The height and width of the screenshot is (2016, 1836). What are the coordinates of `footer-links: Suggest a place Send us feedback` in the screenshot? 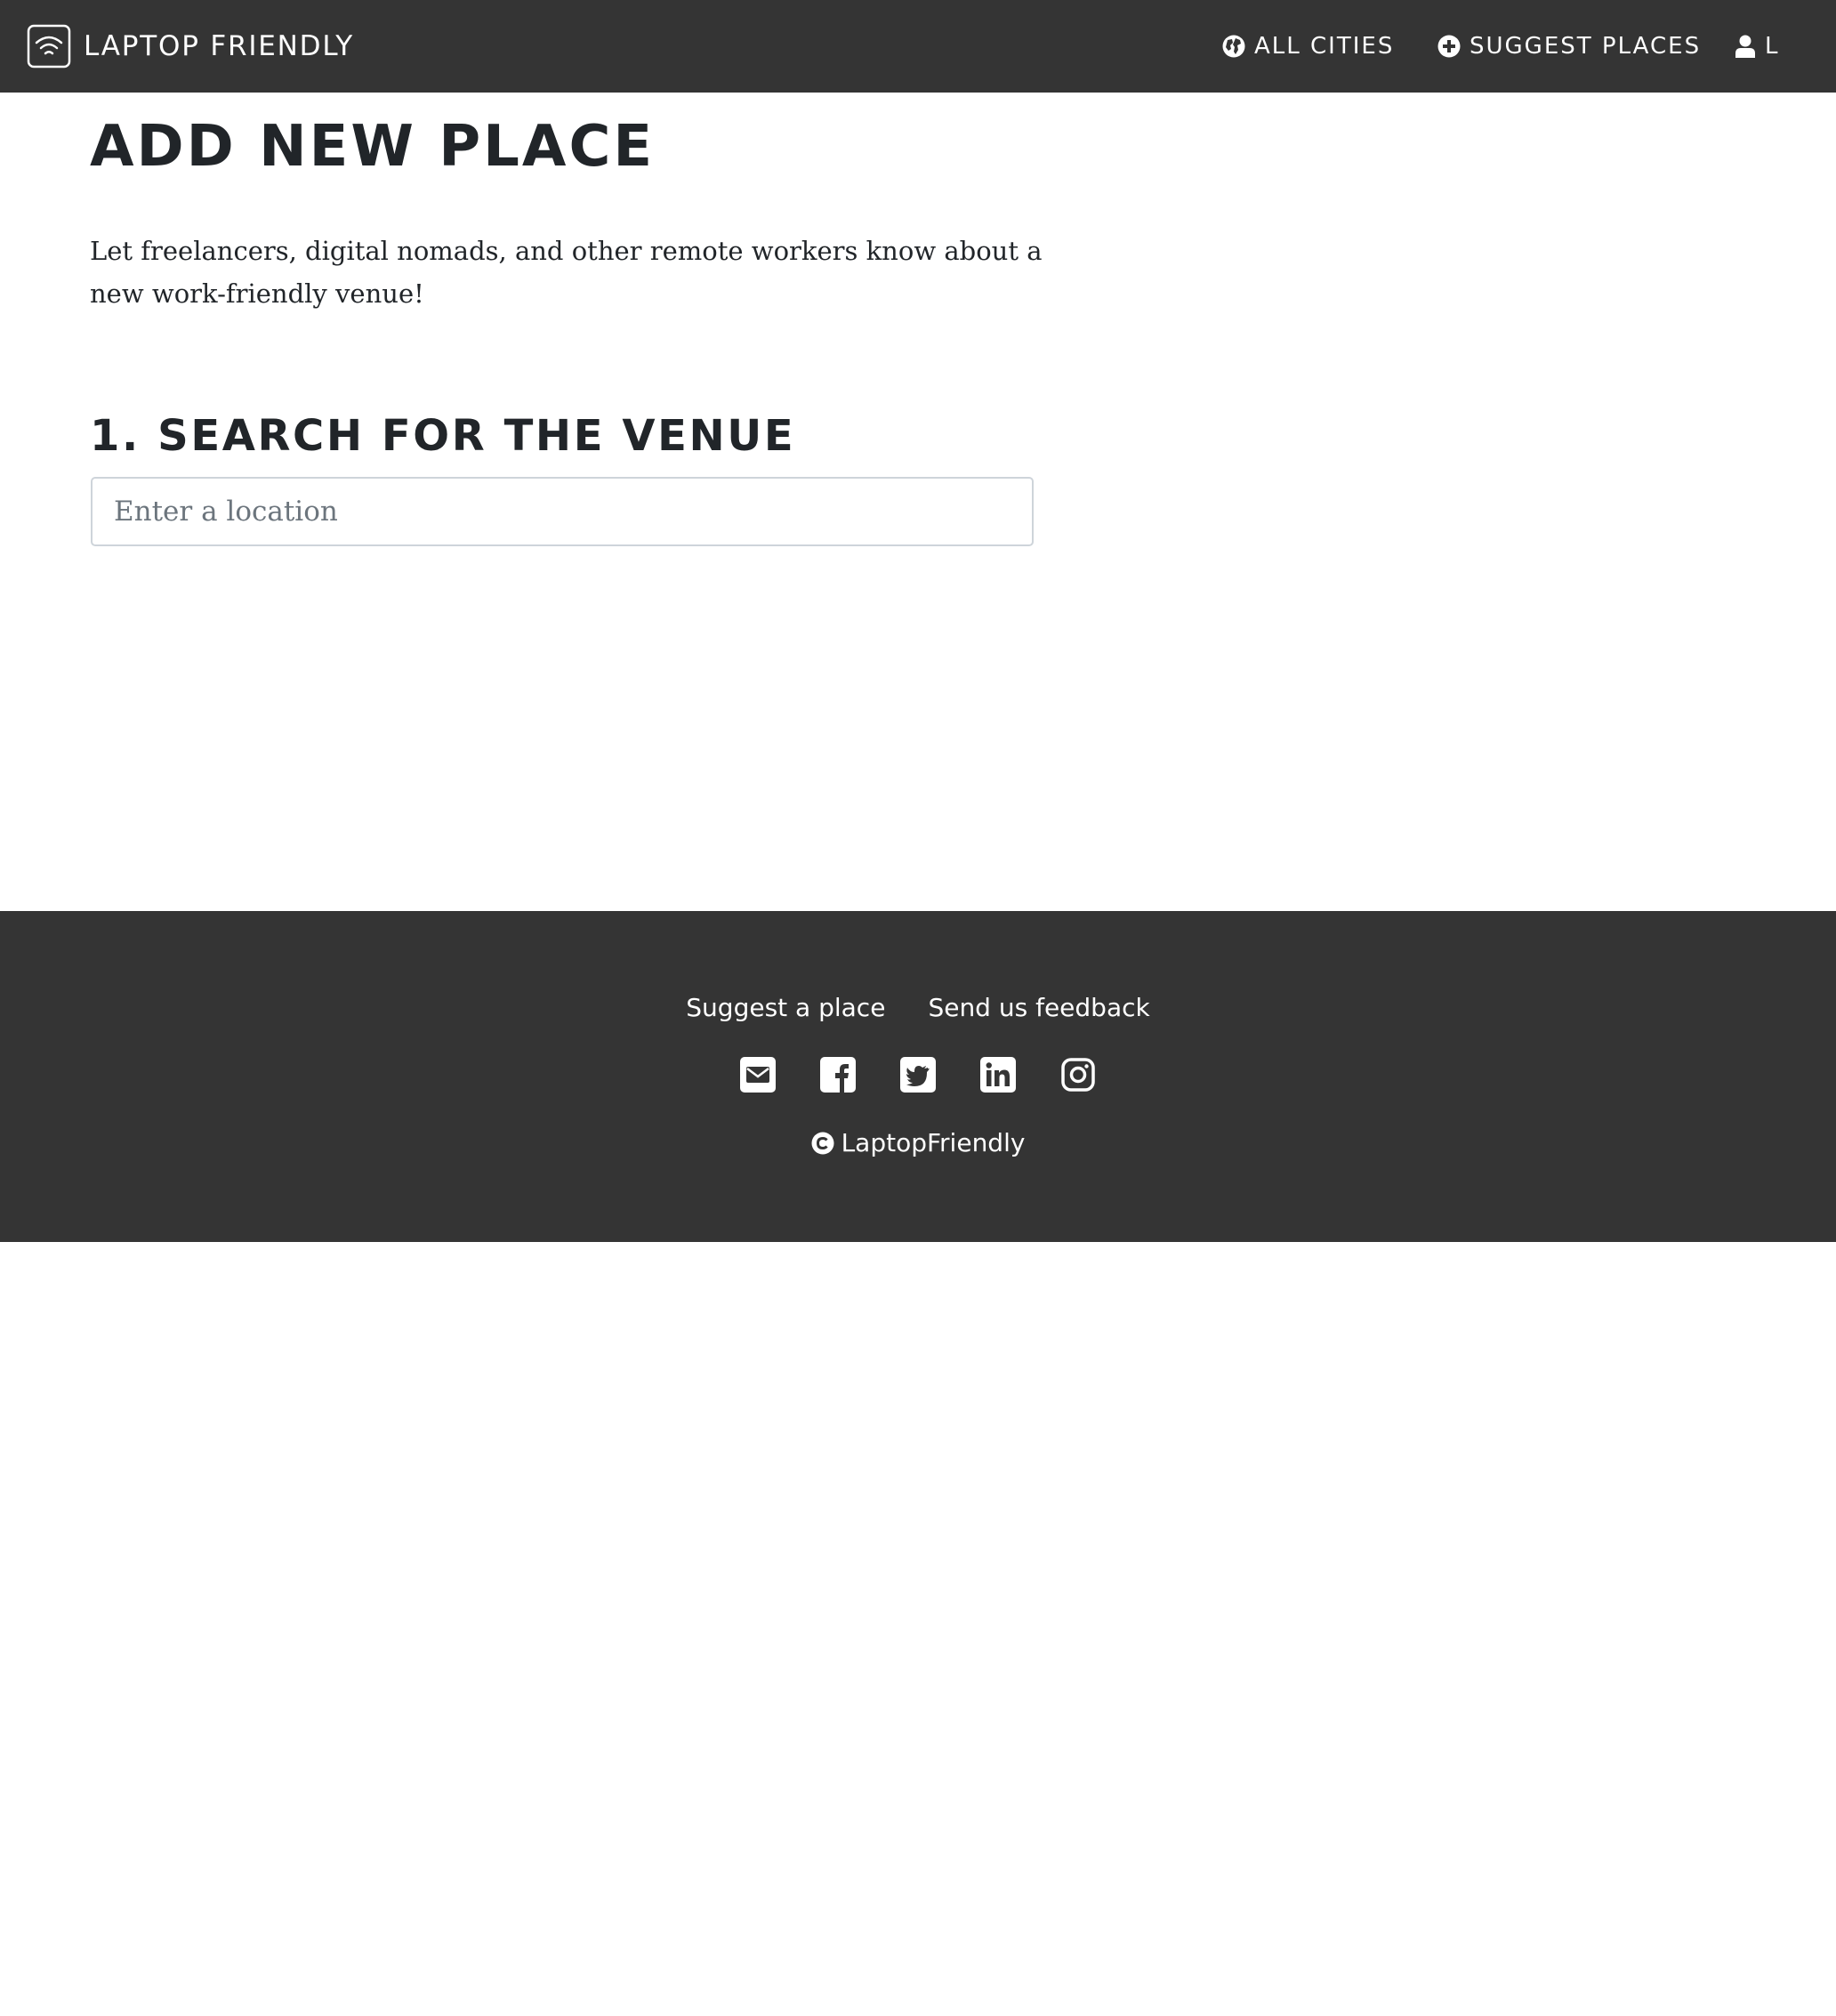 It's located at (918, 1007).